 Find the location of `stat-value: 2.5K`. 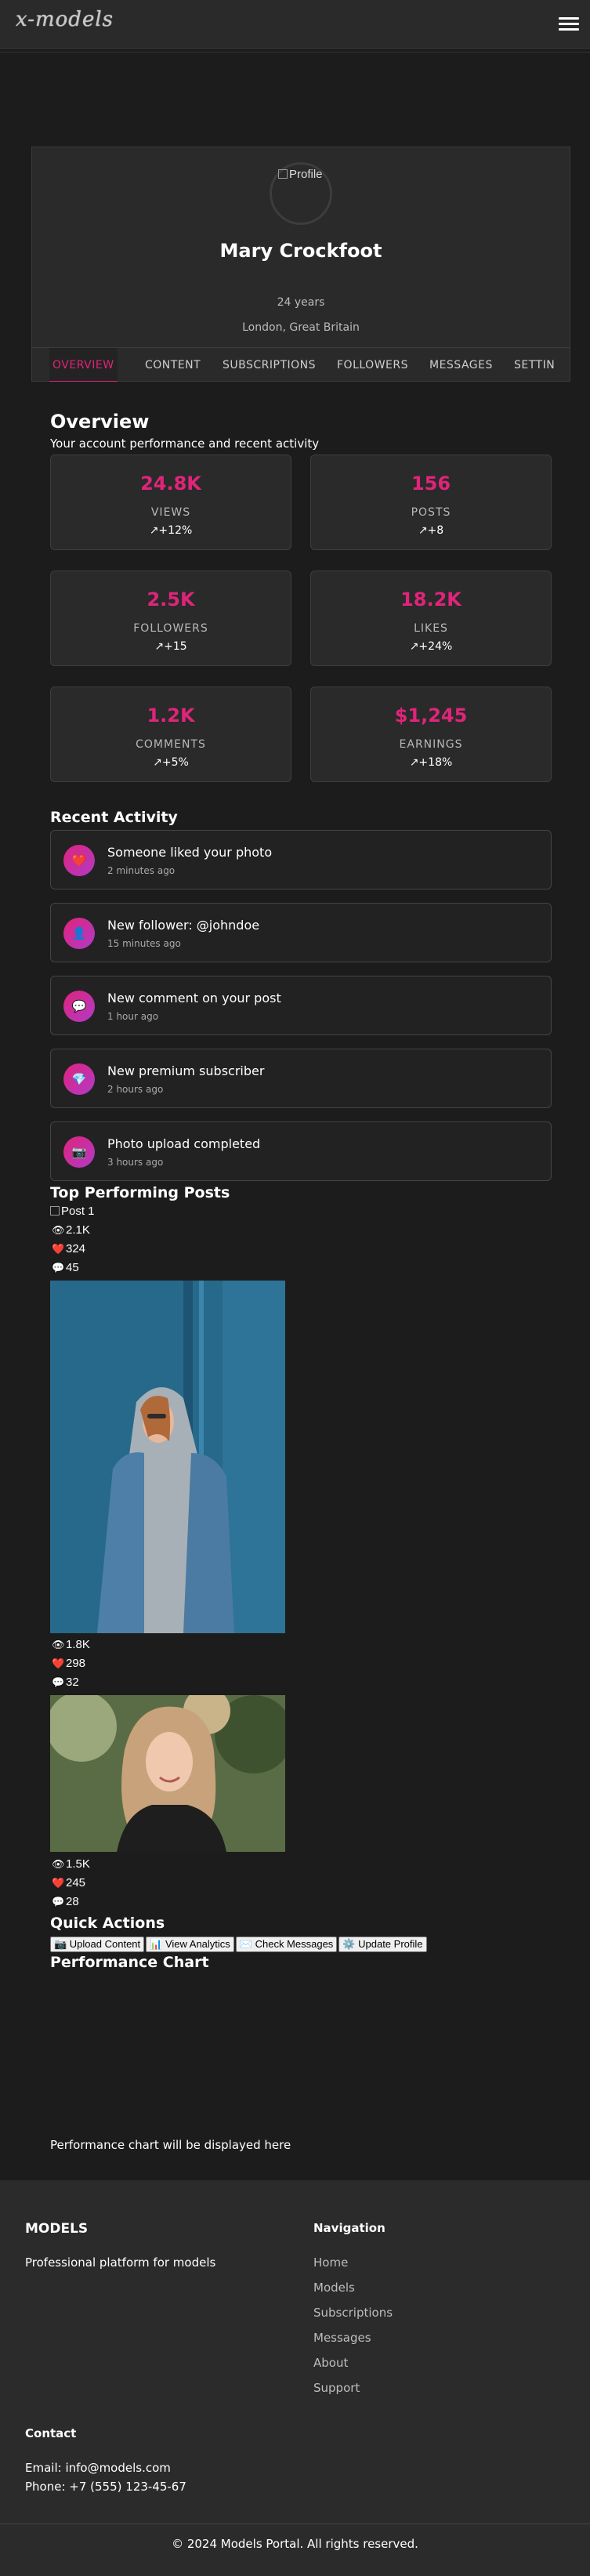

stat-value: 2.5K is located at coordinates (171, 599).